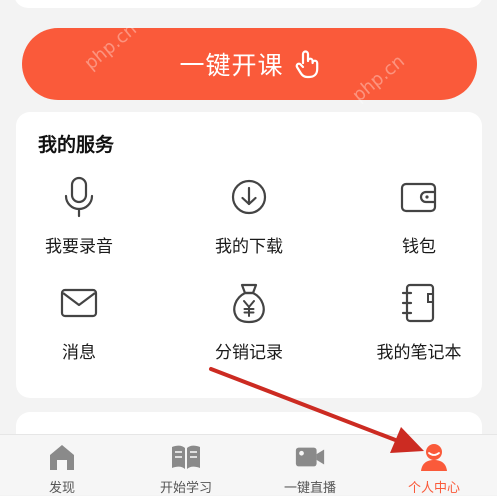  I want to click on services-title: 我的服务, so click(76, 145).